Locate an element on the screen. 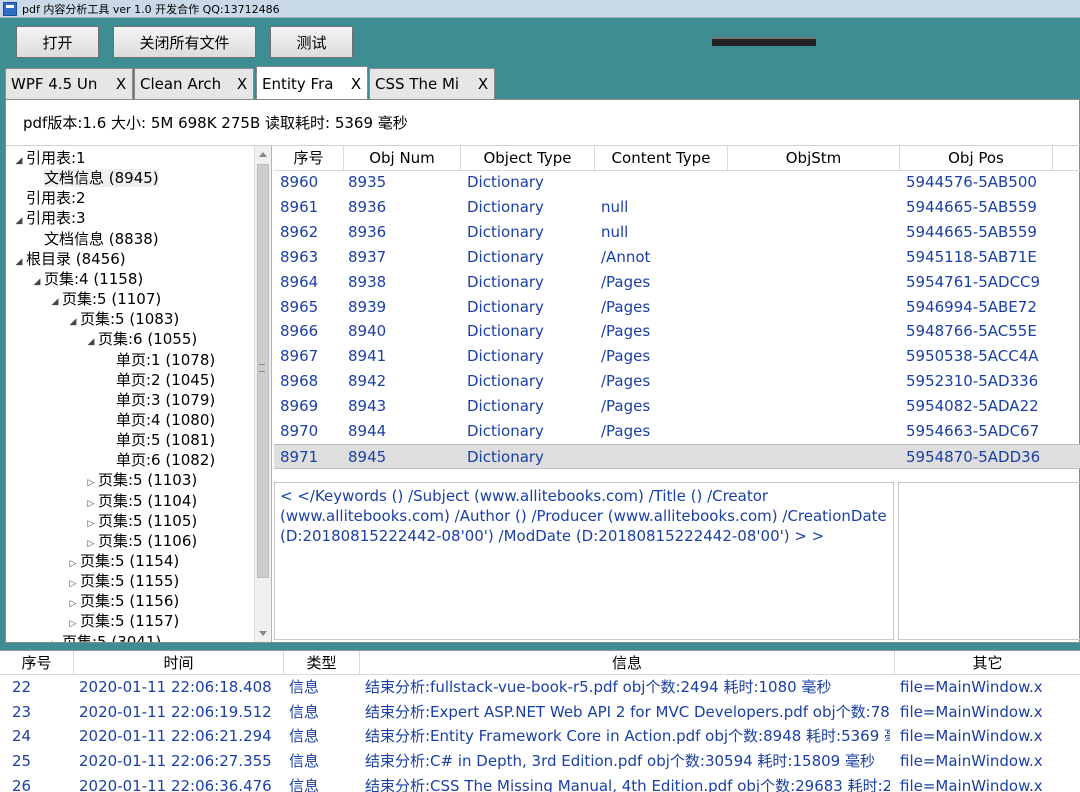 This screenshot has height=792, width=1080. tree-node: ▷ 页集:5 (1155) is located at coordinates (123, 581).